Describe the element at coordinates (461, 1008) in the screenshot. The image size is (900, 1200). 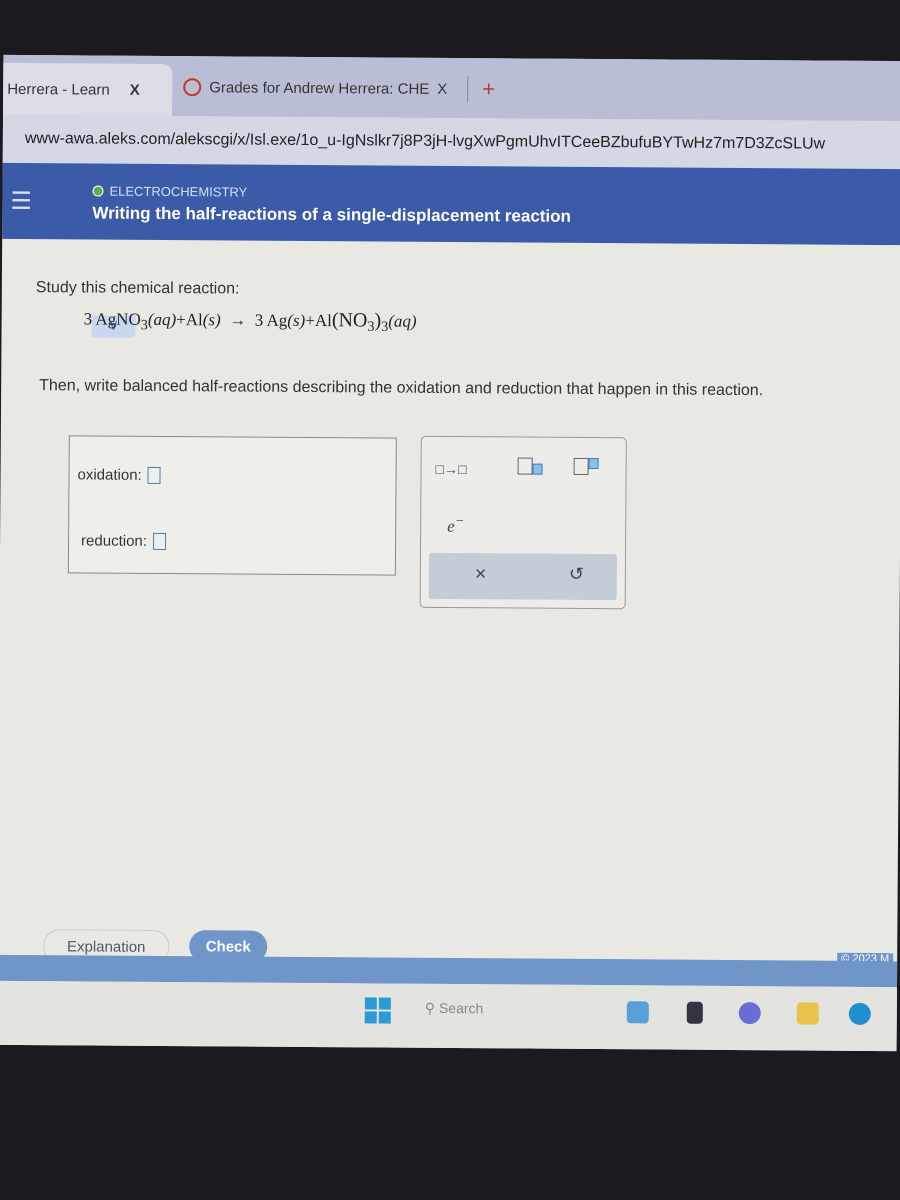
I see `search-label: Search` at that location.